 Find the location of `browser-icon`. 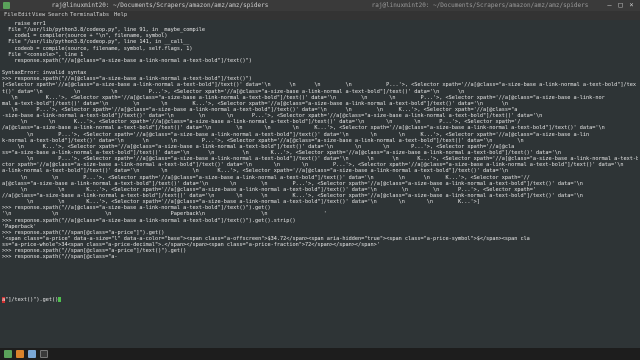

browser-icon is located at coordinates (20, 354).